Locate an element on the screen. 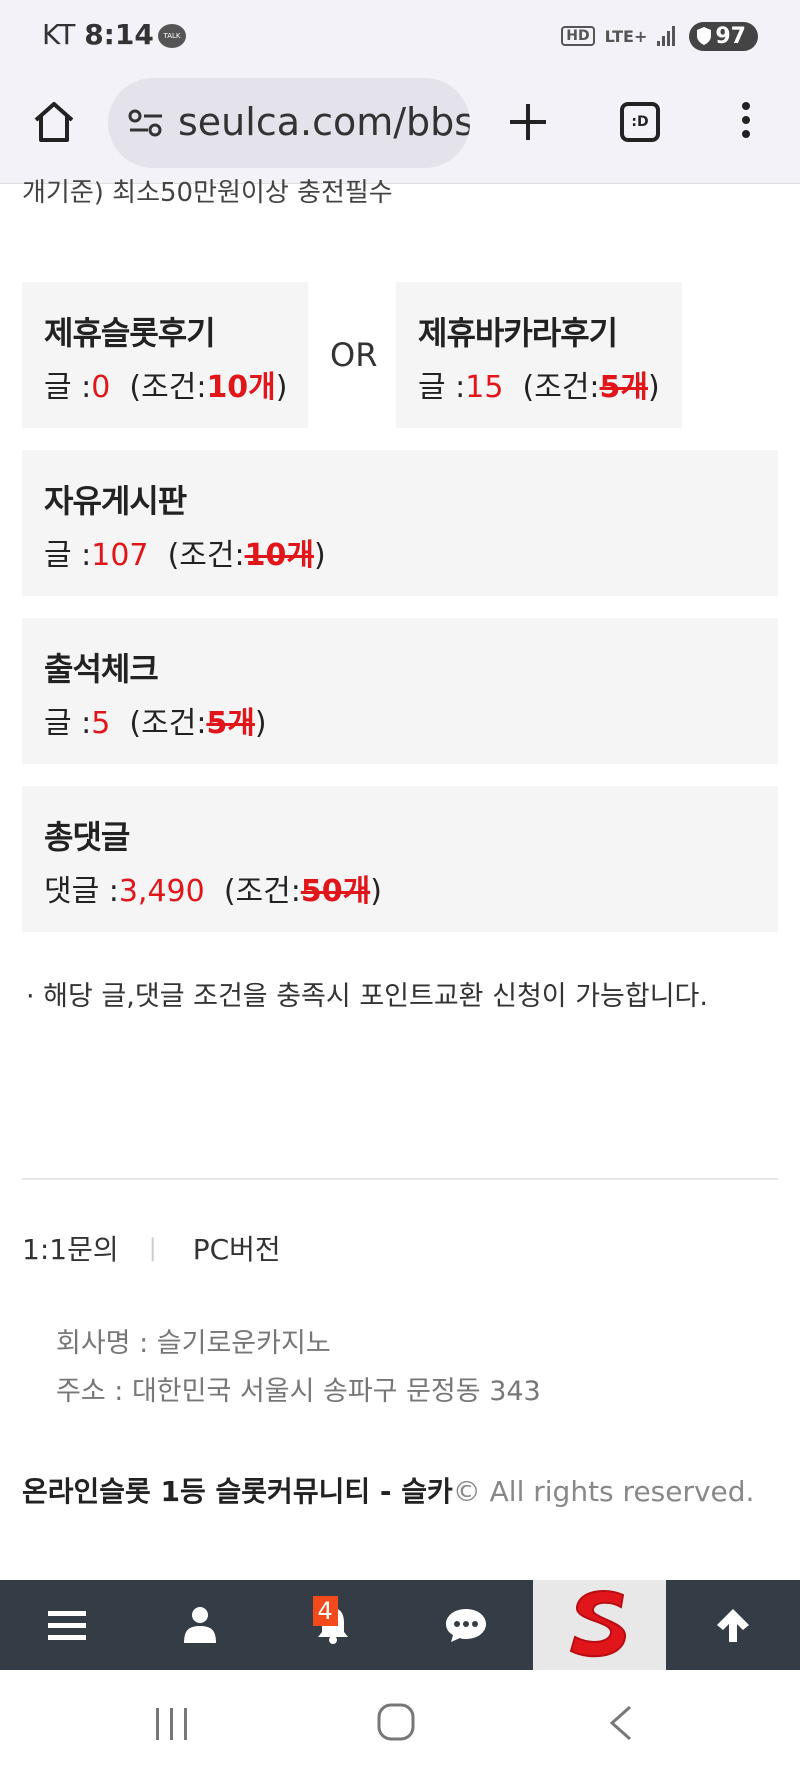 Image resolution: width=800 pixels, height=1778 pixels. hamburger-icon is located at coordinates (66, 1625).